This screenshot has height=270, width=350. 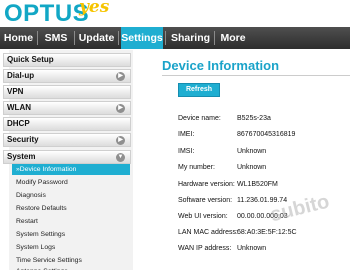 What do you see at coordinates (71, 195) in the screenshot?
I see `sidebar-subitem-diagnosis: Diagnosis` at bounding box center [71, 195].